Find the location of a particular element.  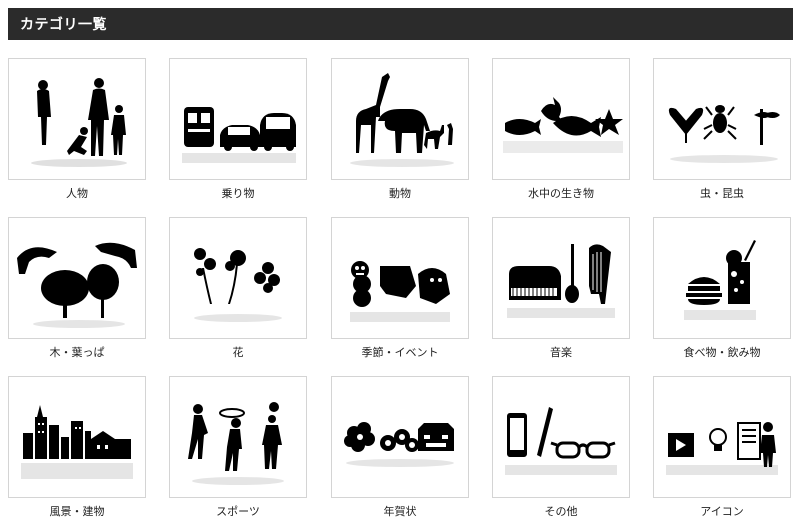

flowers-silhouette-icon is located at coordinates (238, 285).